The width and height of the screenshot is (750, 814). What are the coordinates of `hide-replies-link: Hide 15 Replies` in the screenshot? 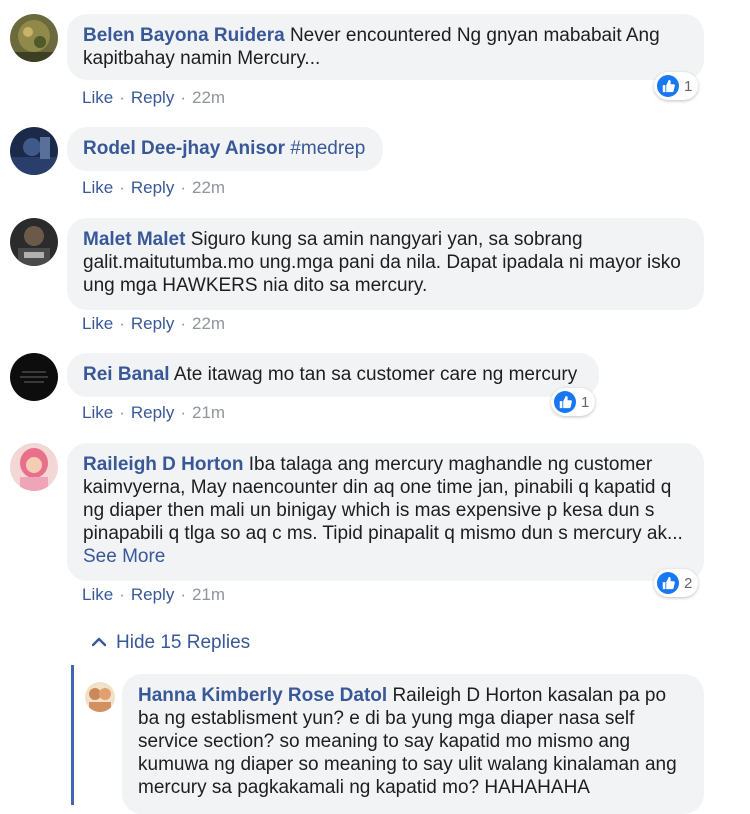 It's located at (171, 643).